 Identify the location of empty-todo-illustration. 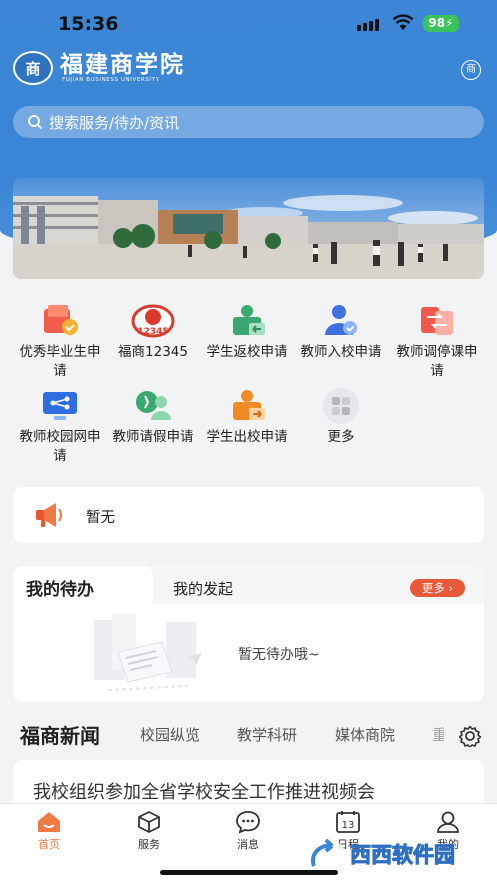
(148, 652).